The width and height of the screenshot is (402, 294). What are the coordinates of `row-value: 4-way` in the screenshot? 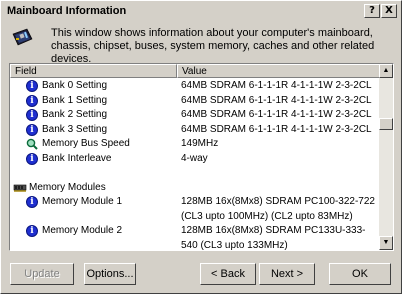 It's located at (194, 158).